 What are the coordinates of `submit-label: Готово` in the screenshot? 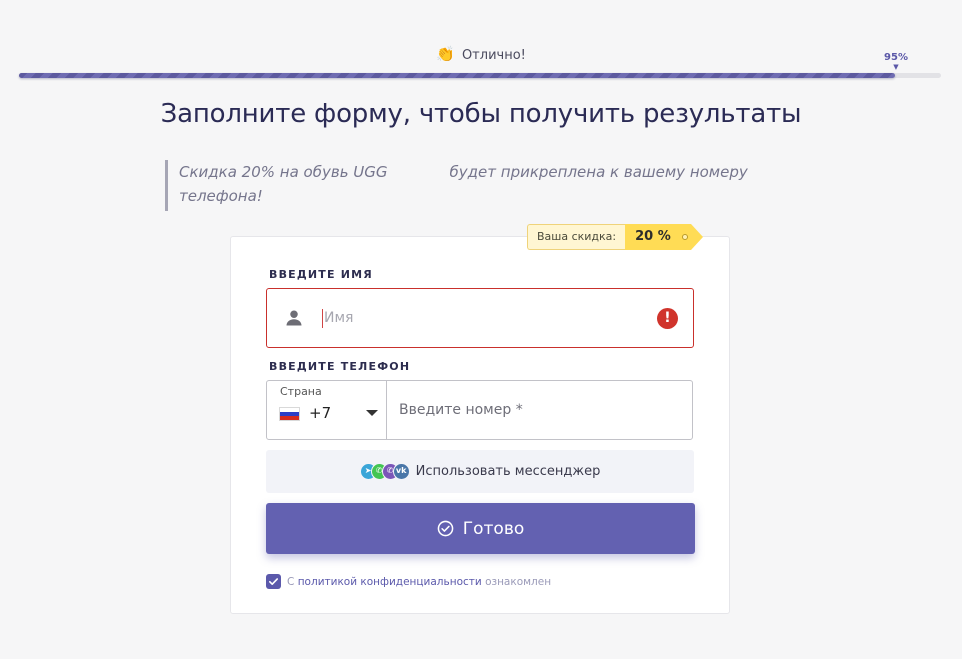 It's located at (493, 528).